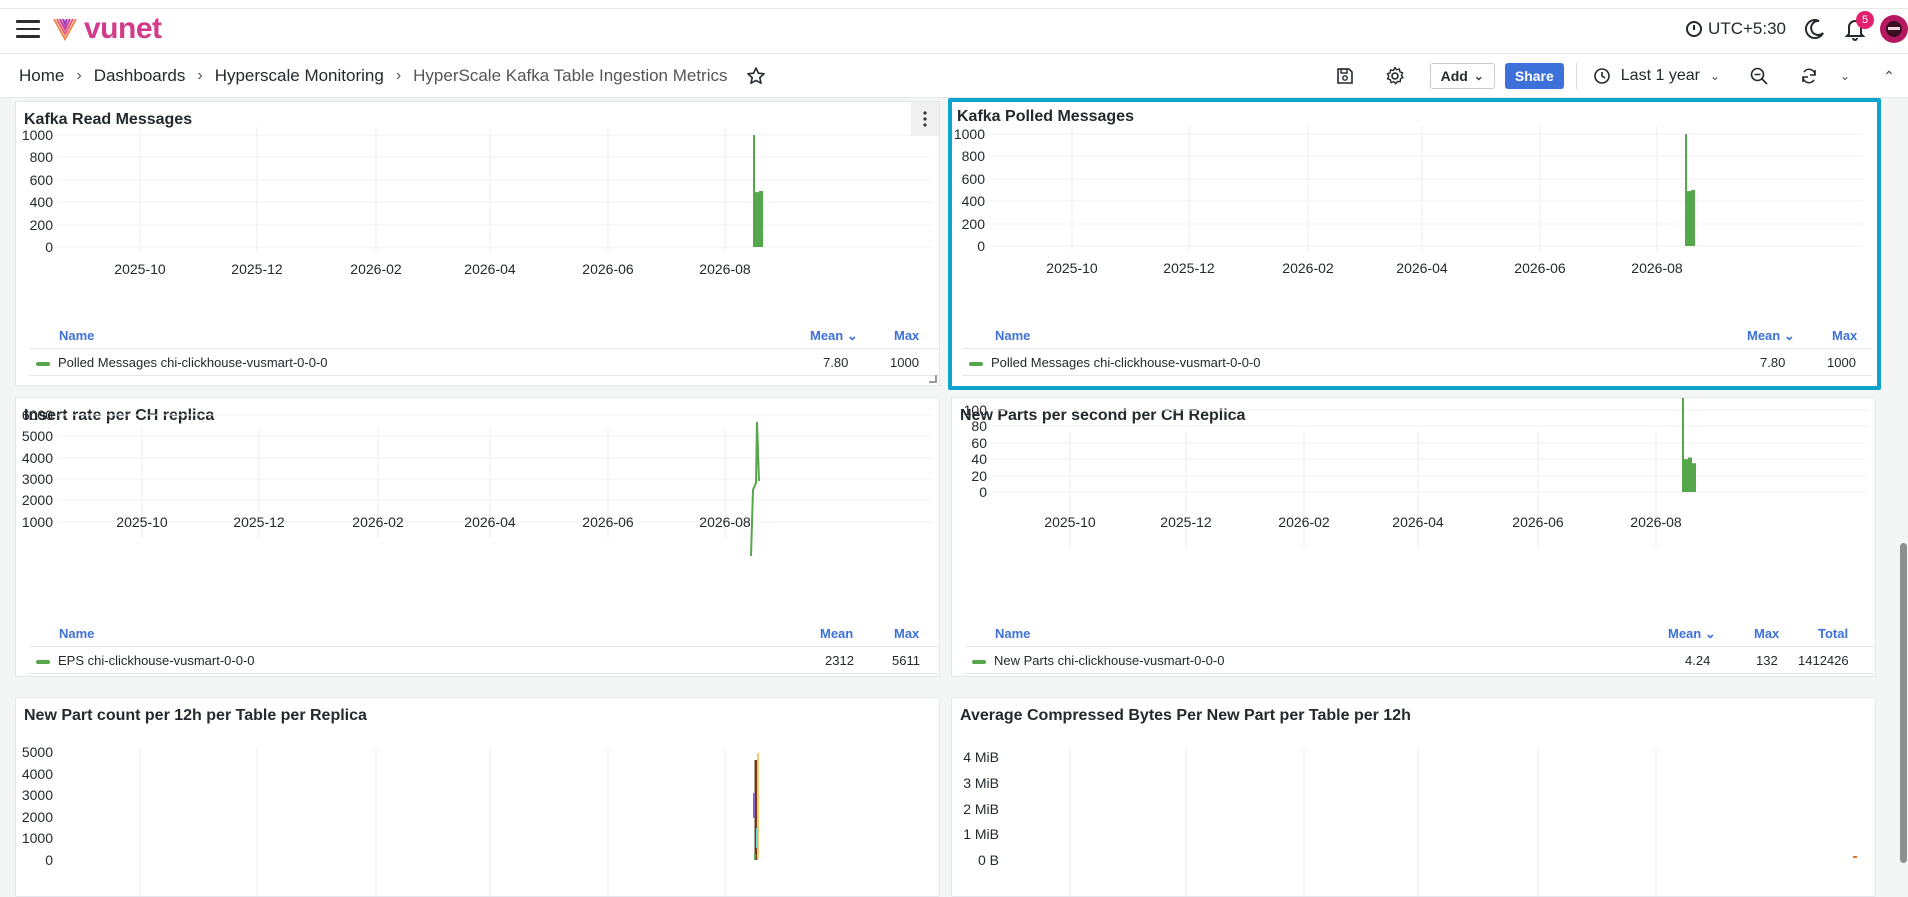 The height and width of the screenshot is (897, 1908). Describe the element at coordinates (933, 379) in the screenshot. I see `panel-resize-handle` at that location.